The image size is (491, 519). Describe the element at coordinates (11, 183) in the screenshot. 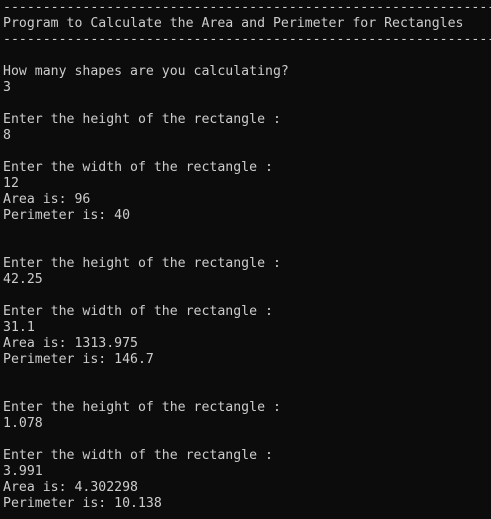

I see `width-input: 12` at that location.